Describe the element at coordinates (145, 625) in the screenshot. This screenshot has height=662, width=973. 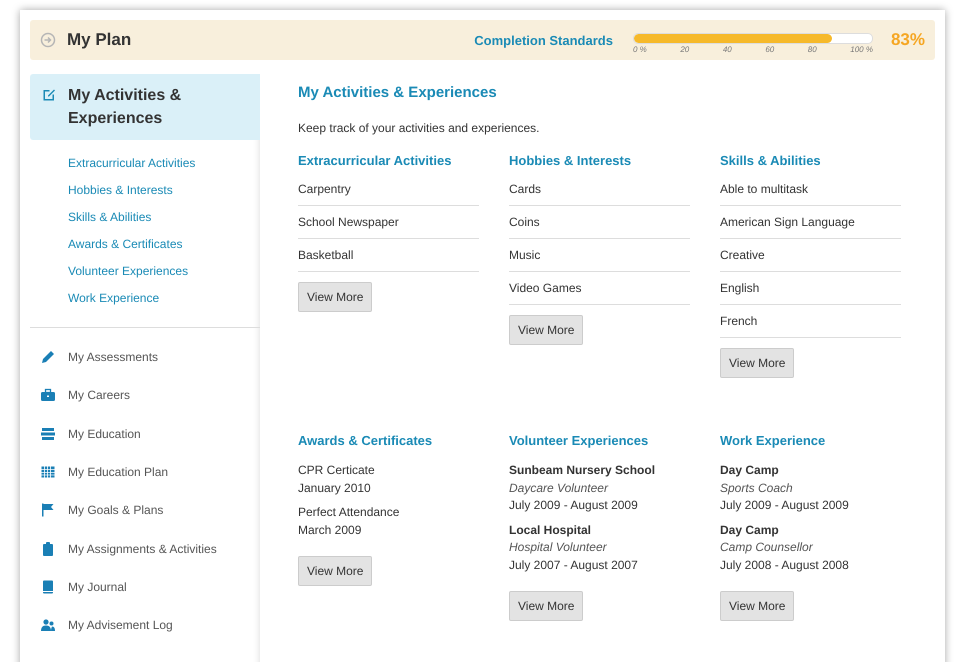
I see `sidebar-item: My Advisement Log` at that location.